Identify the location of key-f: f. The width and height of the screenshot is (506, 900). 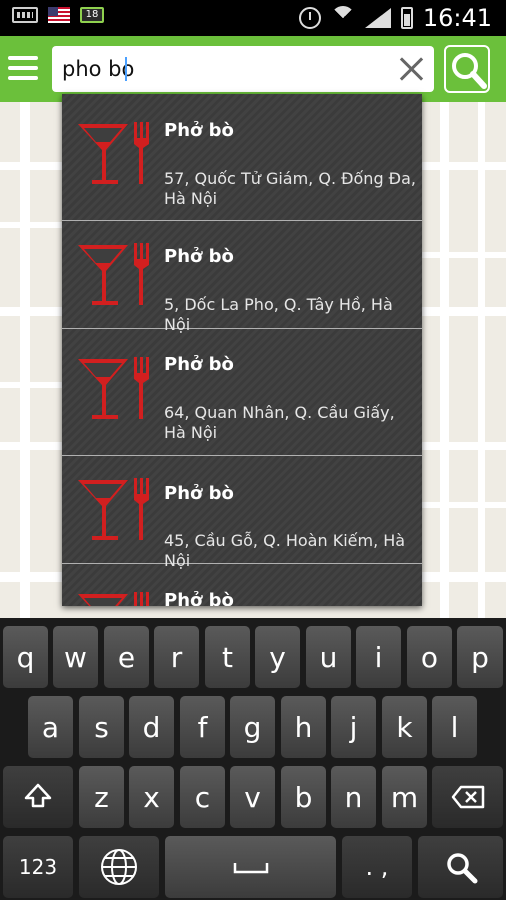
(202, 727).